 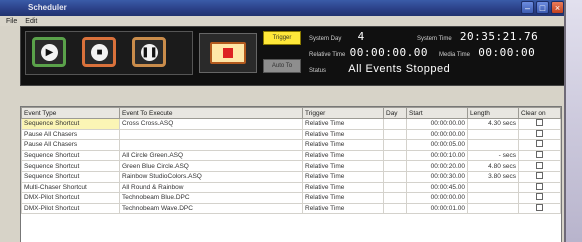 What do you see at coordinates (395, 113) in the screenshot?
I see `column-header-day: Day` at bounding box center [395, 113].